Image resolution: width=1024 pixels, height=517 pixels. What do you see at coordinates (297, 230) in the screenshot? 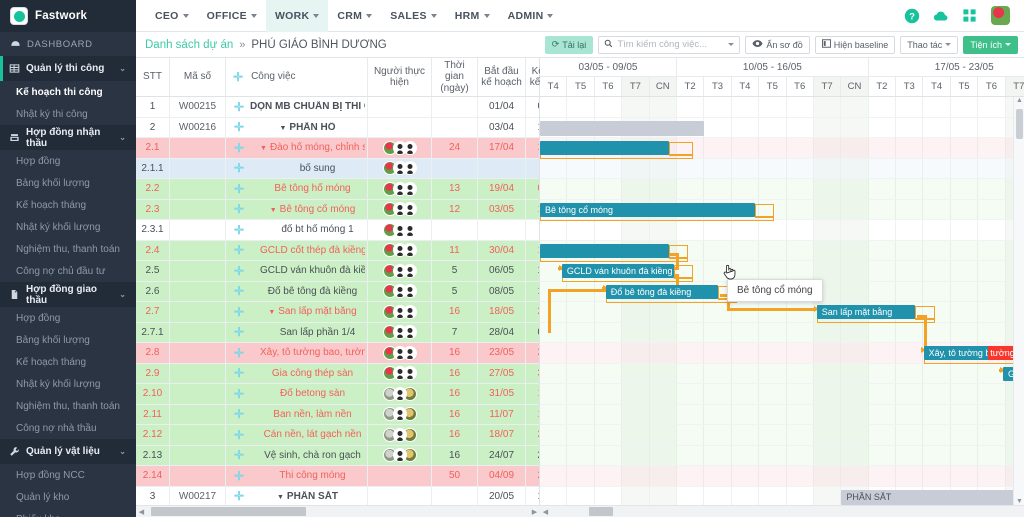
I see `cell-cong-viec: ✛ đổ bt hố móng 1` at bounding box center [297, 230].